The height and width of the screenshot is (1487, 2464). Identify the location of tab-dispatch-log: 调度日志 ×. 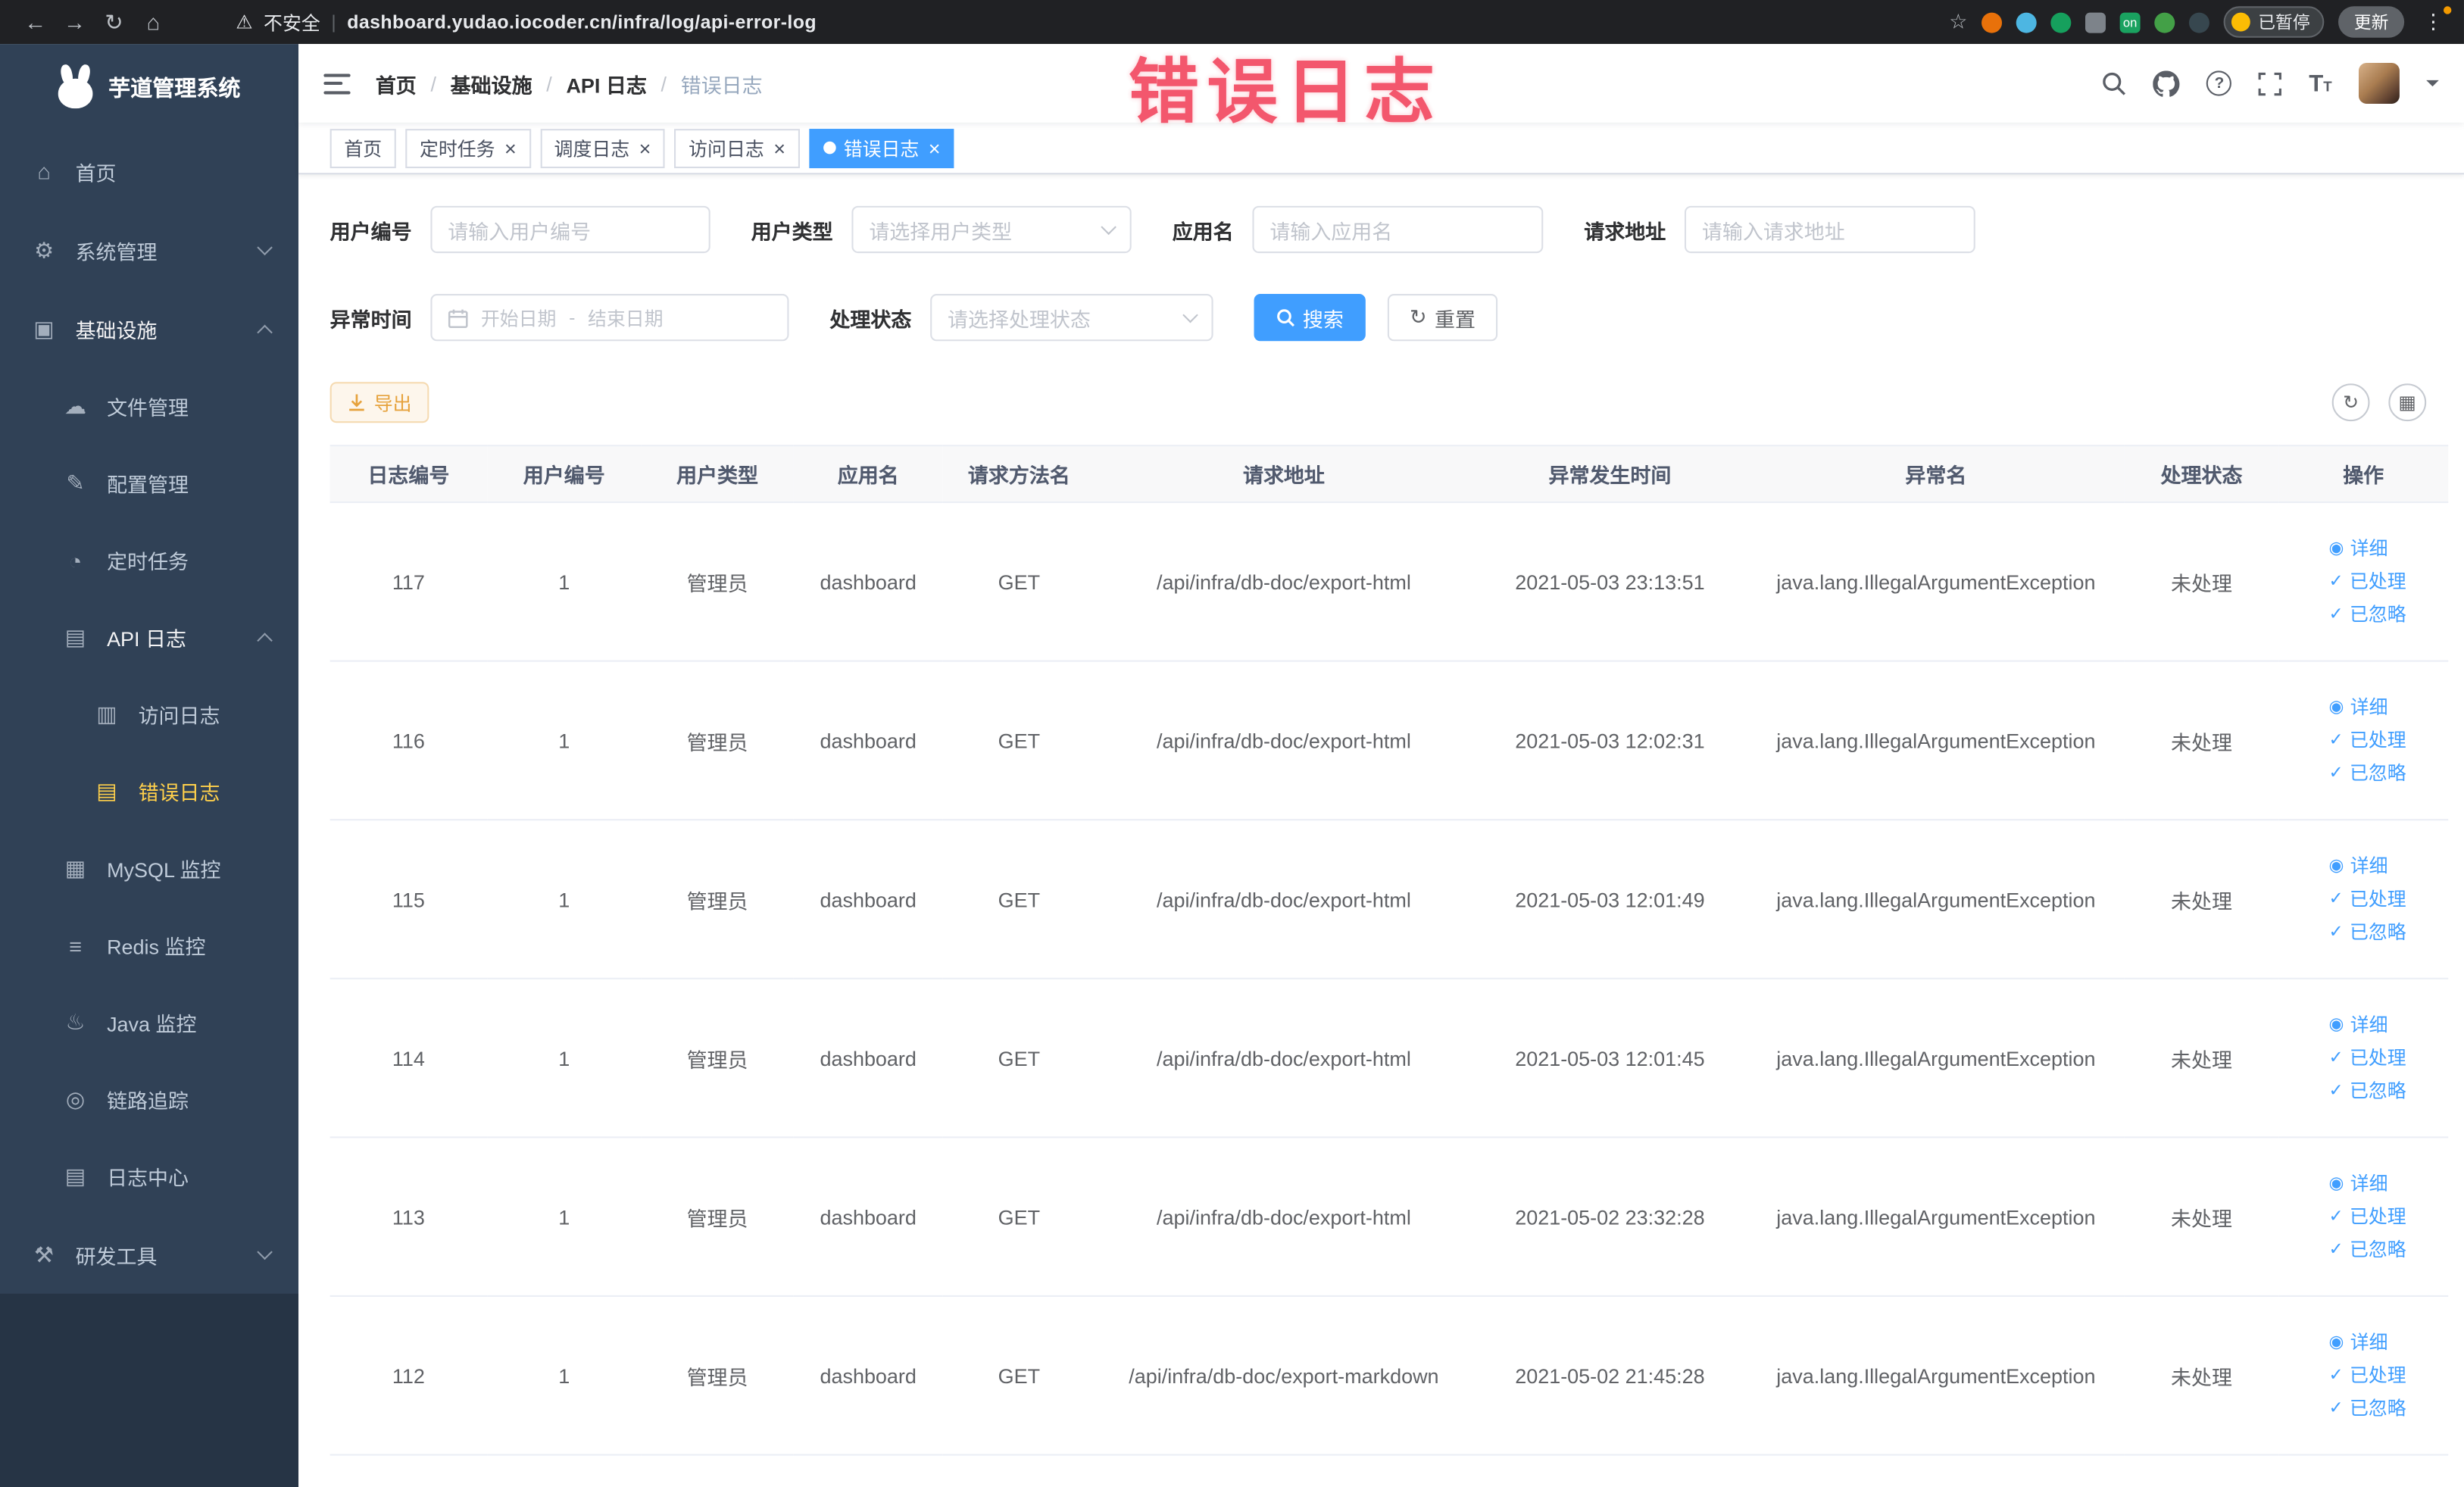
(602, 147).